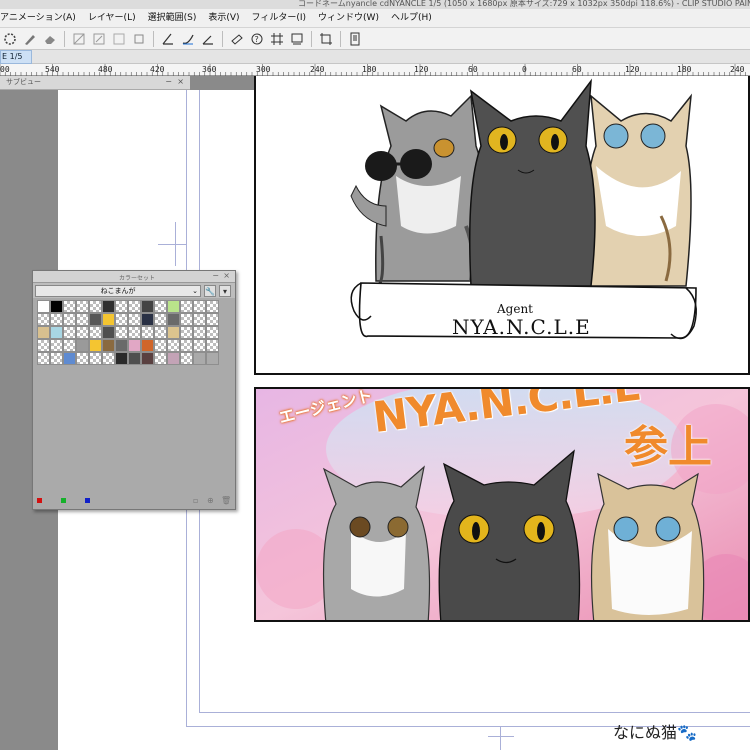 This screenshot has width=750, height=750. What do you see at coordinates (99, 39) in the screenshot?
I see `fill-icon` at bounding box center [99, 39].